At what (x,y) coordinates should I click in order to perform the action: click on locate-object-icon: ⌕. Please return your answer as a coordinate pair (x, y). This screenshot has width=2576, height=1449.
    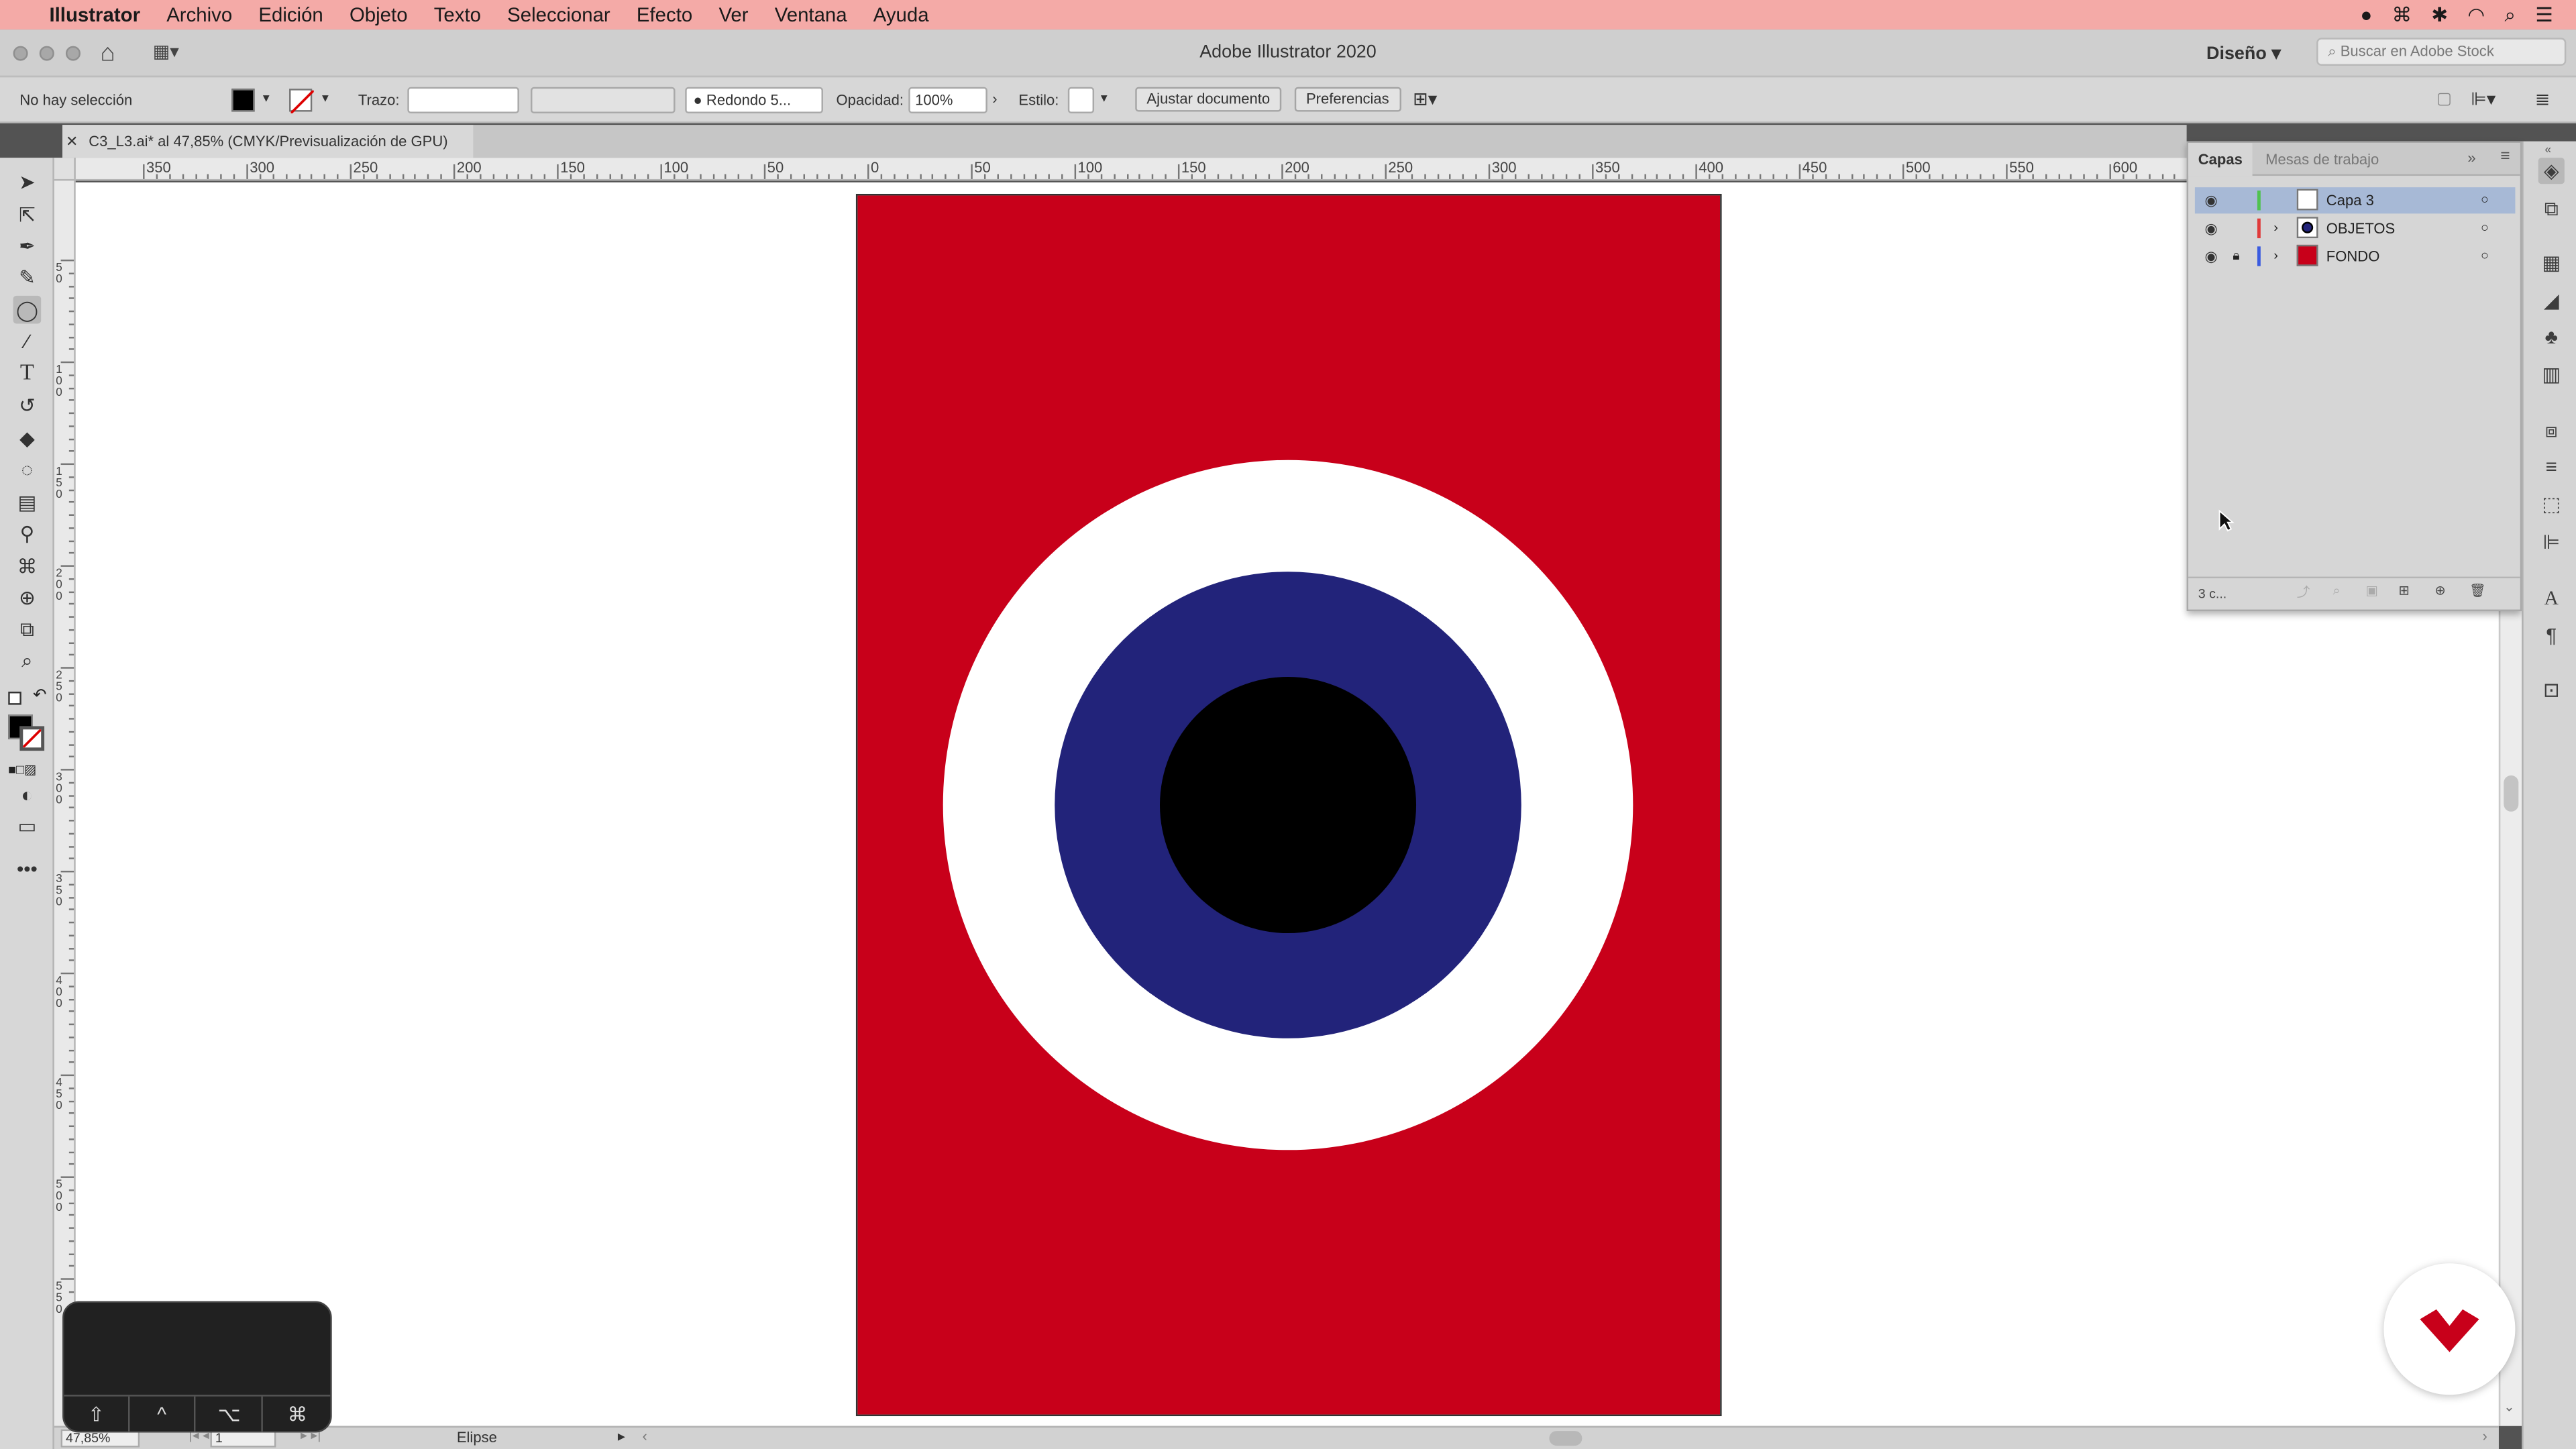
    Looking at the image, I should click on (2337, 591).